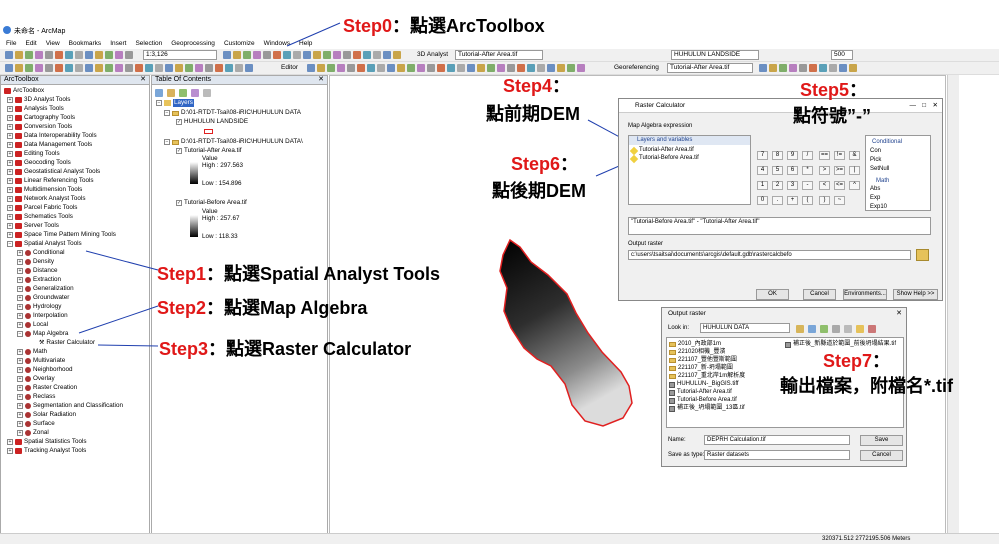 This screenshot has height=544, width=999. Describe the element at coordinates (860, 329) in the screenshot. I see `new-folder-icon` at that location.